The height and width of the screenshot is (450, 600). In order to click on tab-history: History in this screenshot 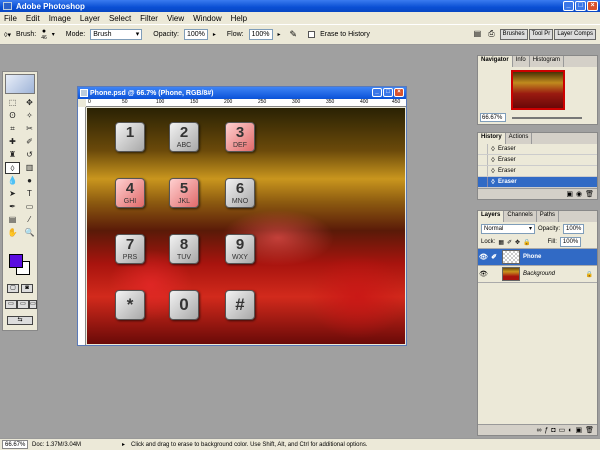, I will do `click(492, 138)`.